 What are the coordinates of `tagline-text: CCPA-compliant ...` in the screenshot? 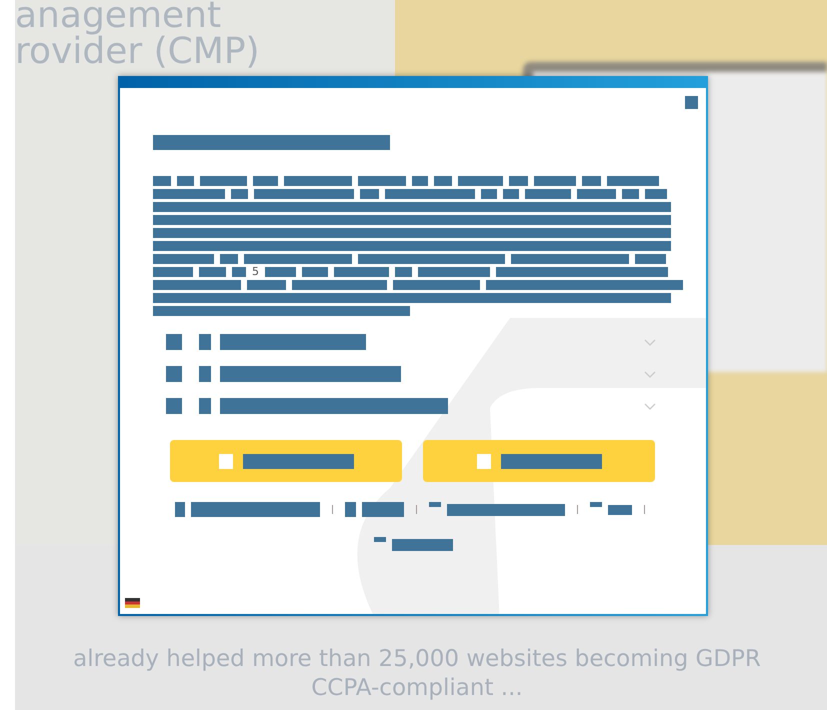 It's located at (417, 688).